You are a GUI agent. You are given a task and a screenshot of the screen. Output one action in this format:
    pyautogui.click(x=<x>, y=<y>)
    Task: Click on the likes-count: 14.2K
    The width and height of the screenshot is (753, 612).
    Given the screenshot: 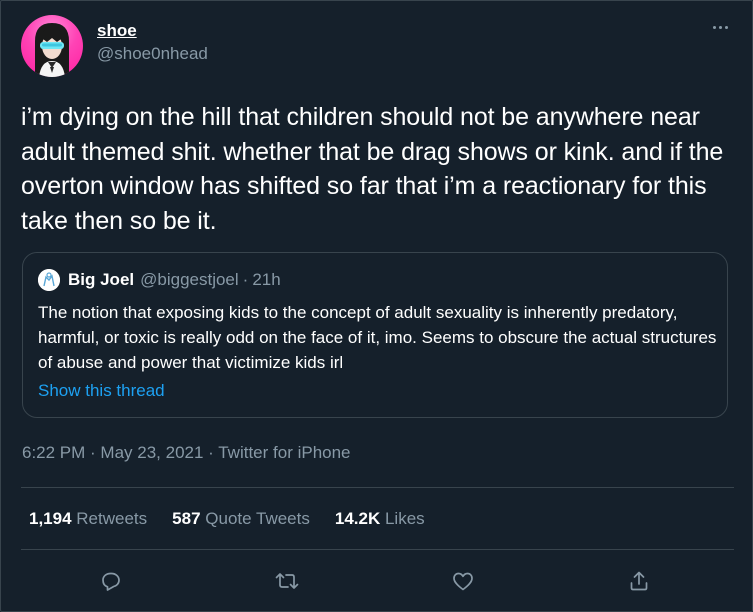 What is the action you would take?
    pyautogui.click(x=357, y=518)
    